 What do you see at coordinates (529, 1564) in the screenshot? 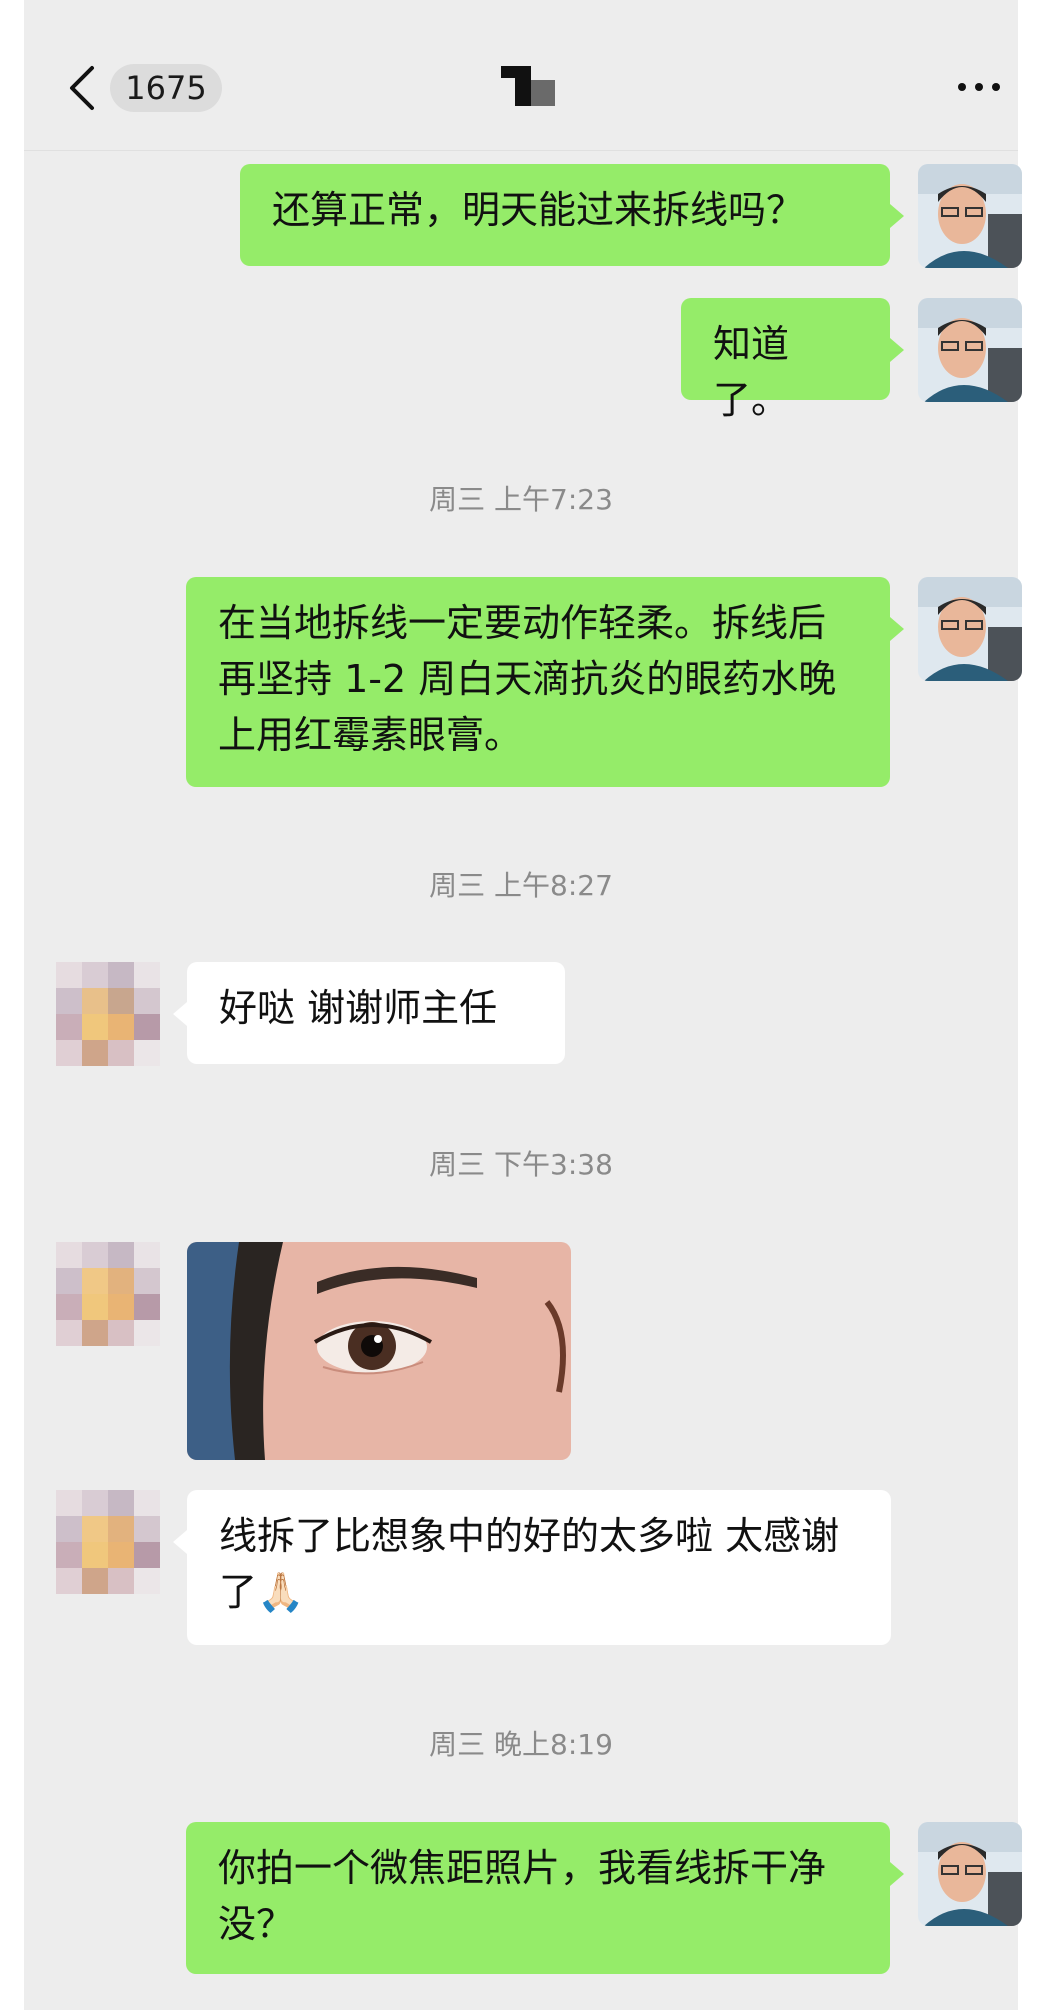
I see `message-text: 线拆了比想象中的好的太多啦 太感谢了🙏🏻` at bounding box center [529, 1564].